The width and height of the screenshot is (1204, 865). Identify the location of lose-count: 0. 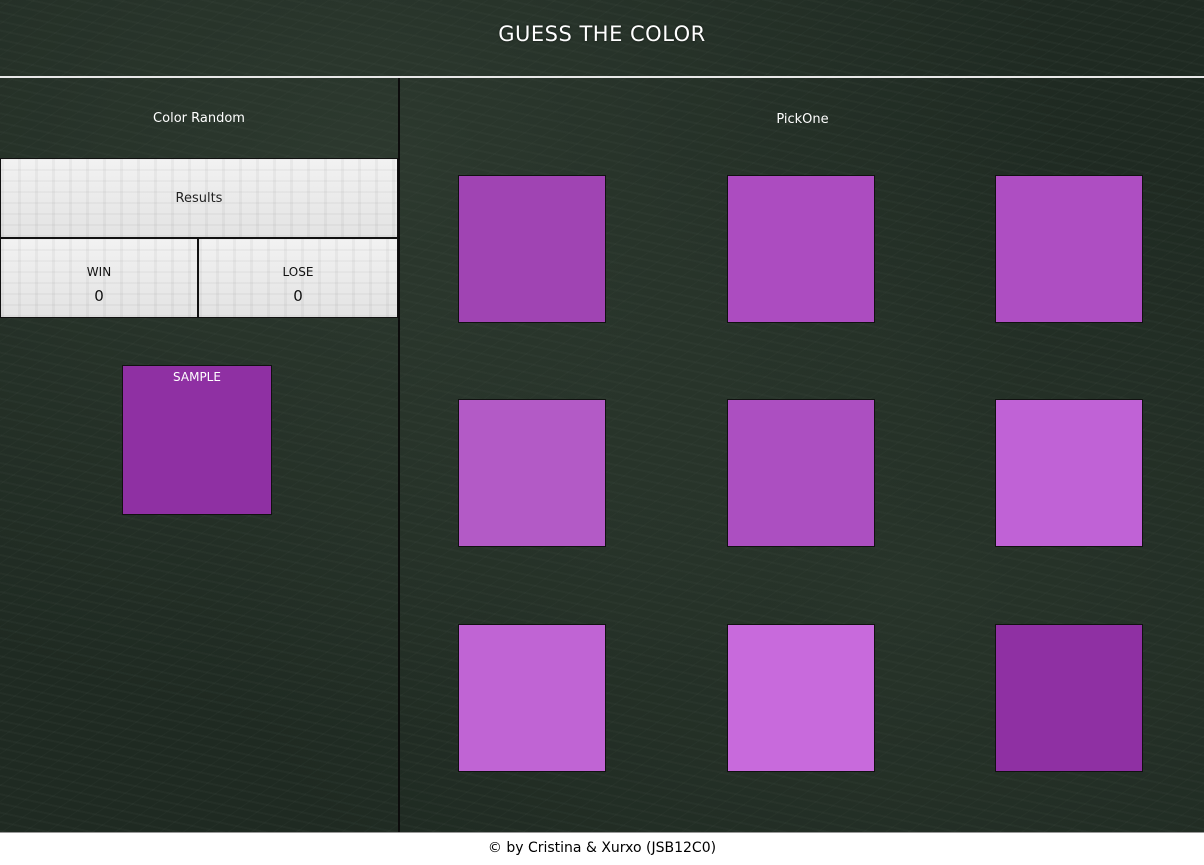
(298, 296).